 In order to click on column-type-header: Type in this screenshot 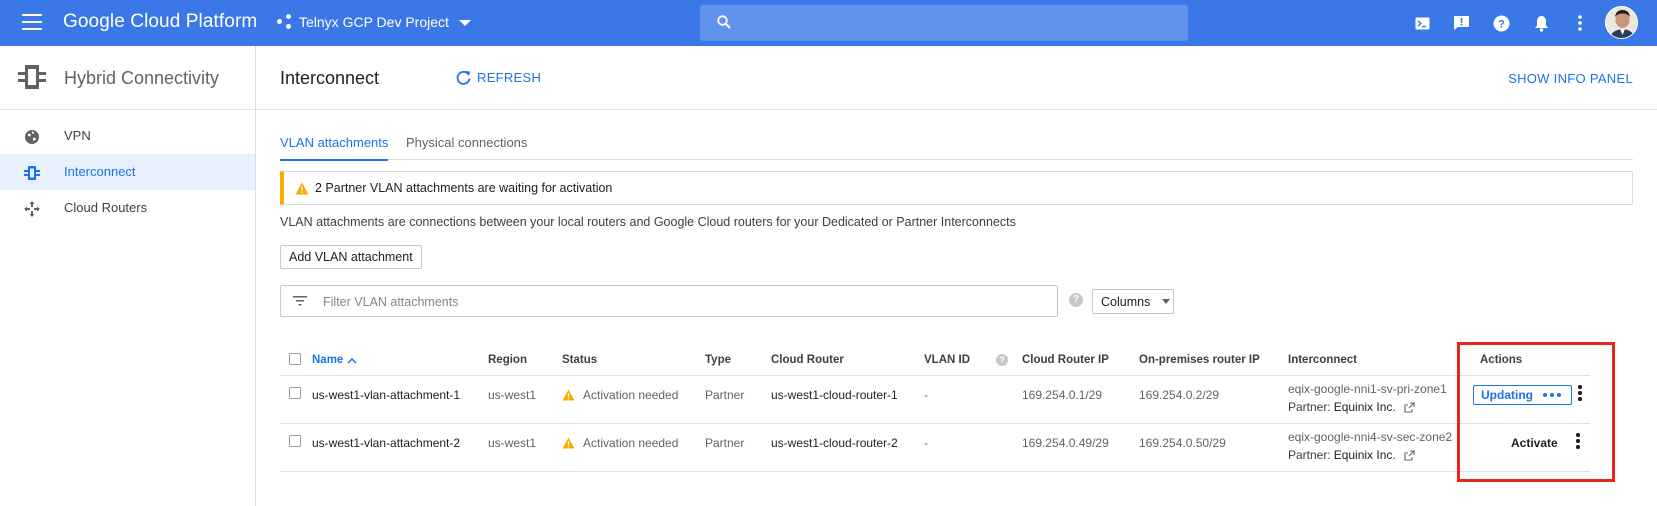, I will do `click(718, 360)`.